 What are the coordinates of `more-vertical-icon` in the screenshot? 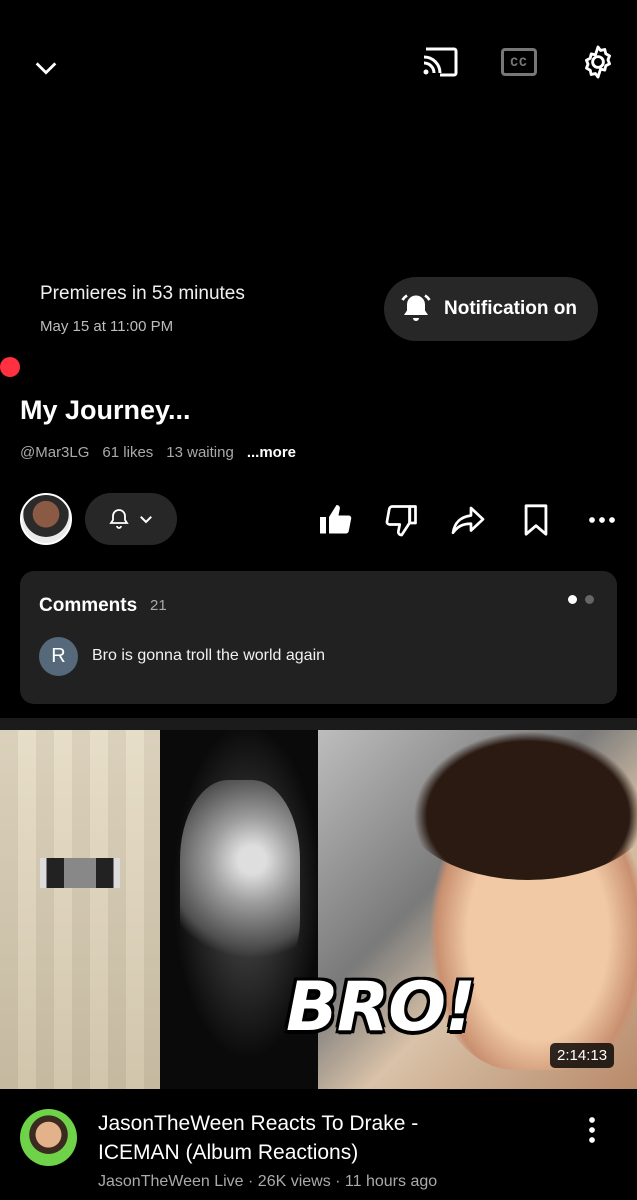 It's located at (592, 1130).